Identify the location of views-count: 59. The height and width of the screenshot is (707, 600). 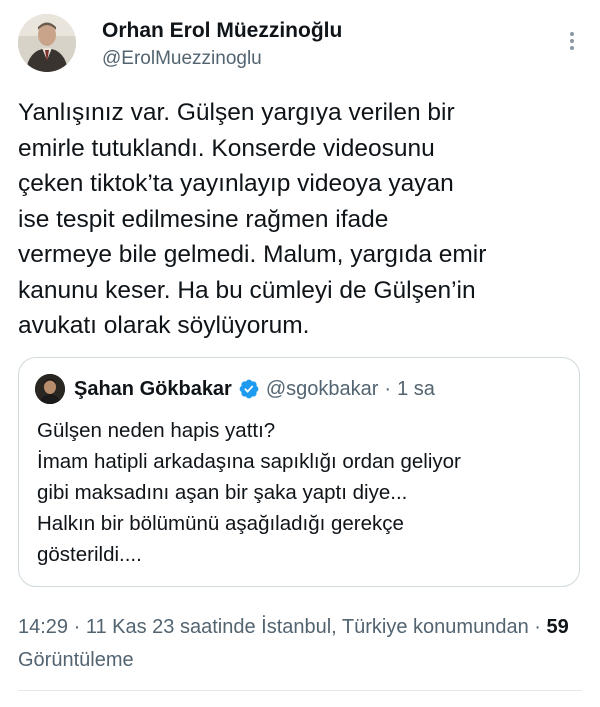
(557, 627).